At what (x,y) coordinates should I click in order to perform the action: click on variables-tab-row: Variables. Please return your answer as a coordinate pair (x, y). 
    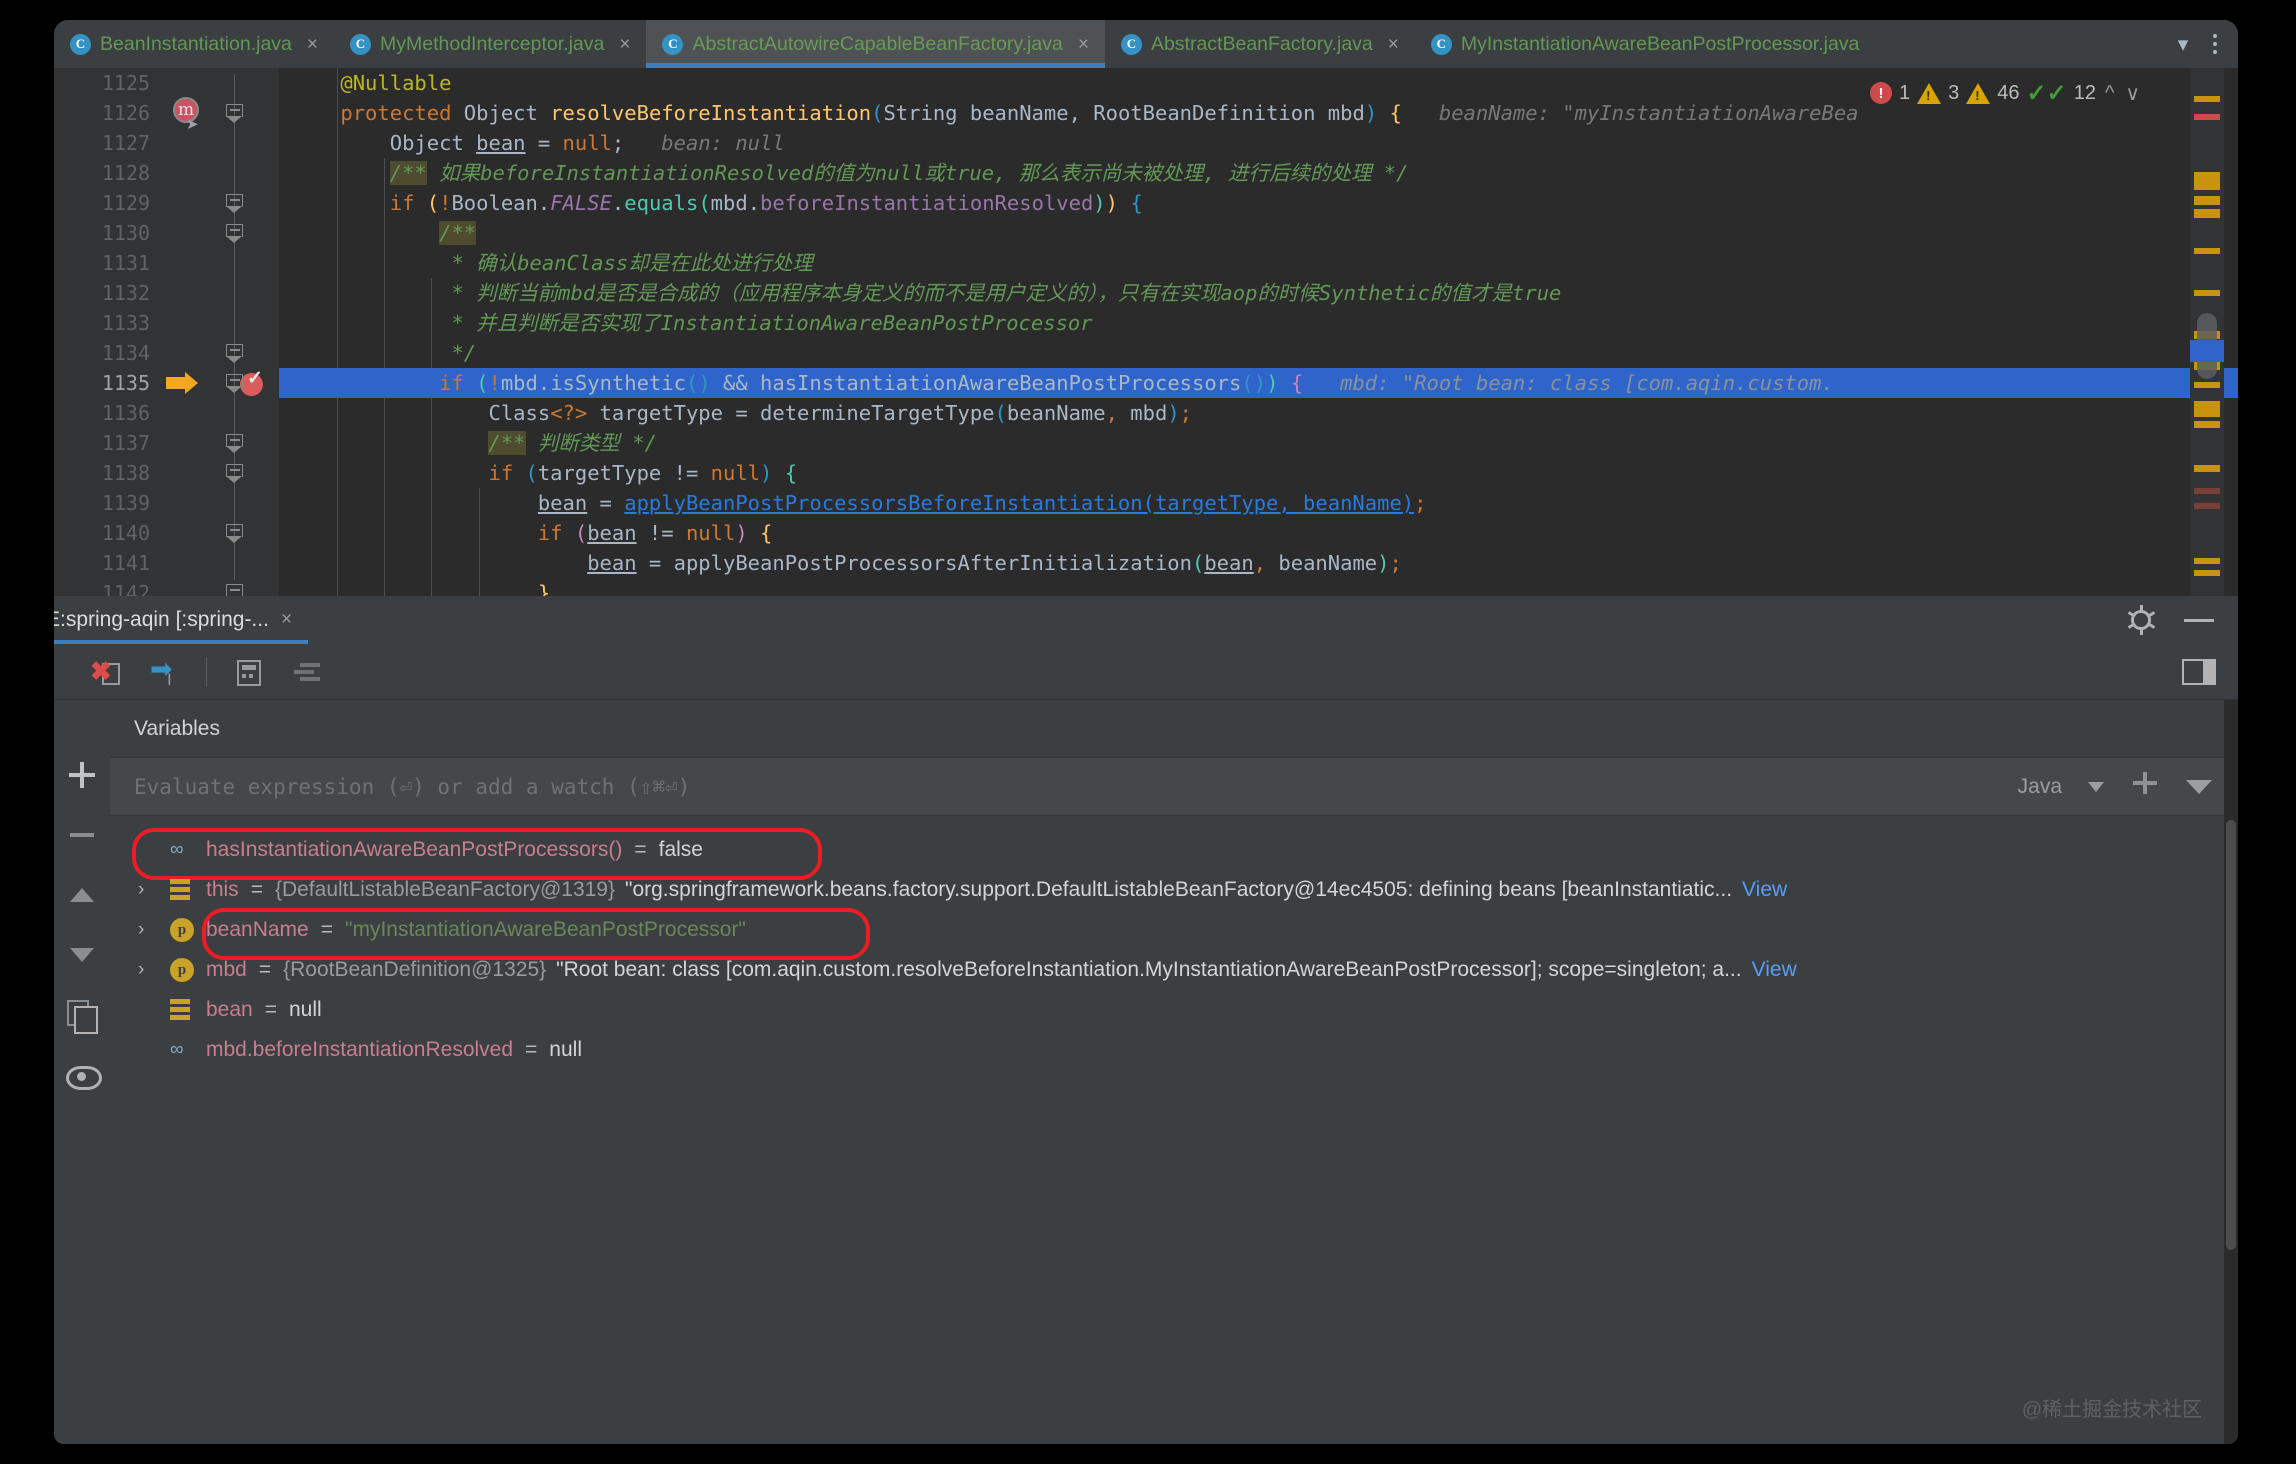
    Looking at the image, I should click on (1174, 729).